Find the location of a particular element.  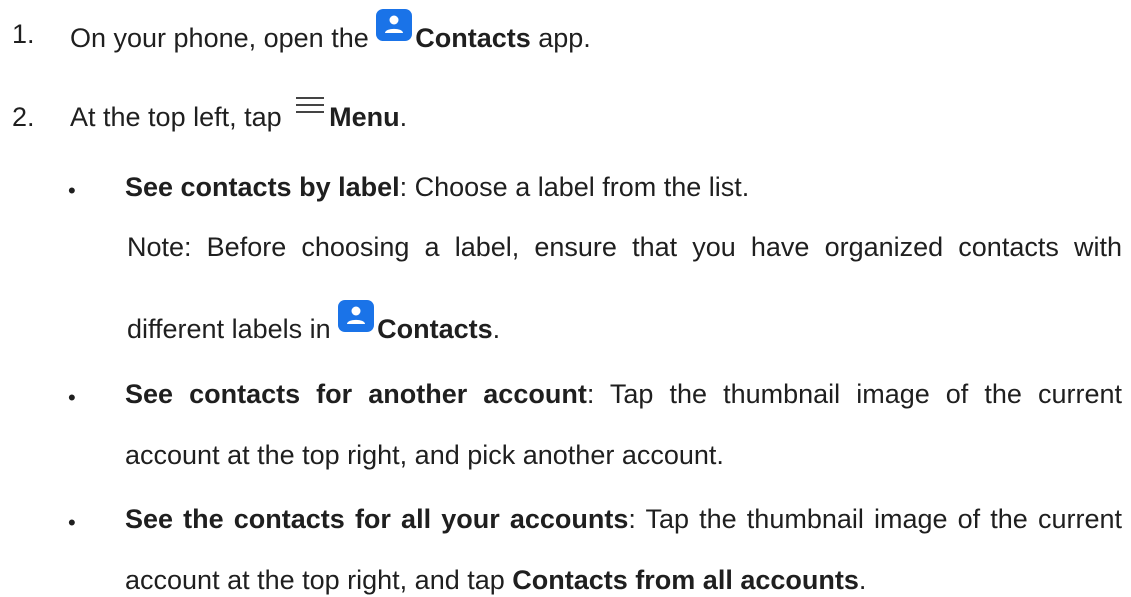

step-text-end: app. is located at coordinates (560, 38).